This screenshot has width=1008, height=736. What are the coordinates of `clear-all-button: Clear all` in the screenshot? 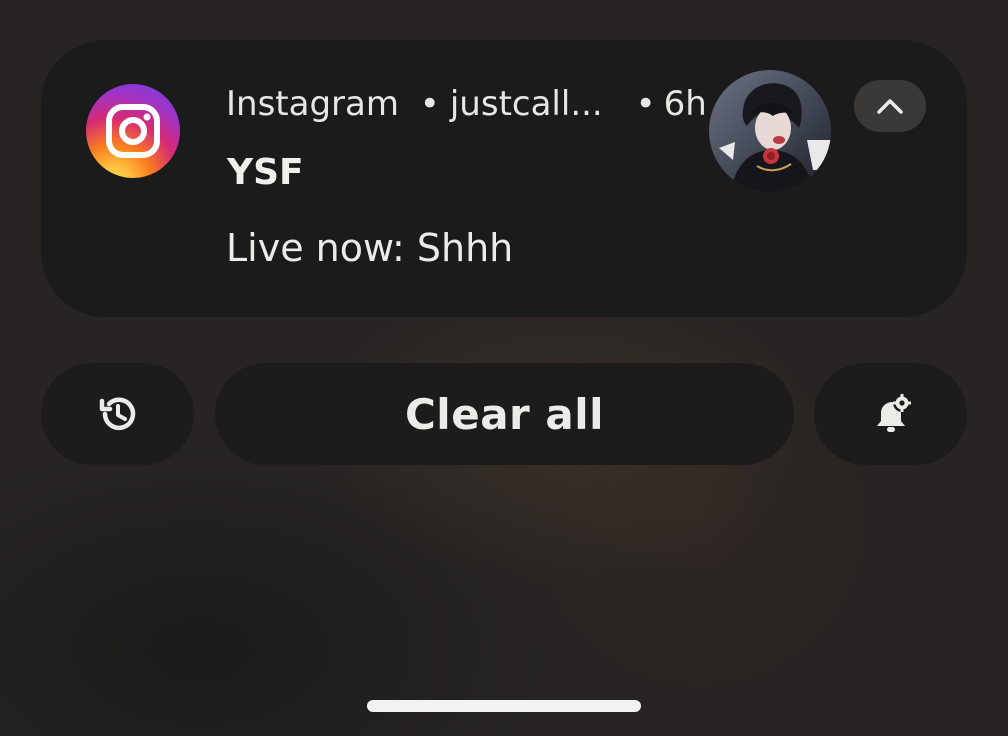 It's located at (504, 414).